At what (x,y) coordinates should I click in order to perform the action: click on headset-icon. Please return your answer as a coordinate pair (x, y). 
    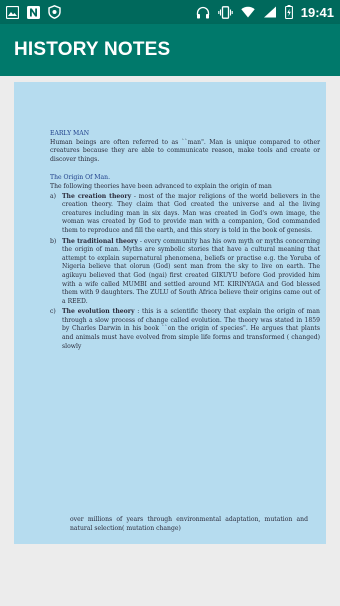
    Looking at the image, I should click on (203, 12).